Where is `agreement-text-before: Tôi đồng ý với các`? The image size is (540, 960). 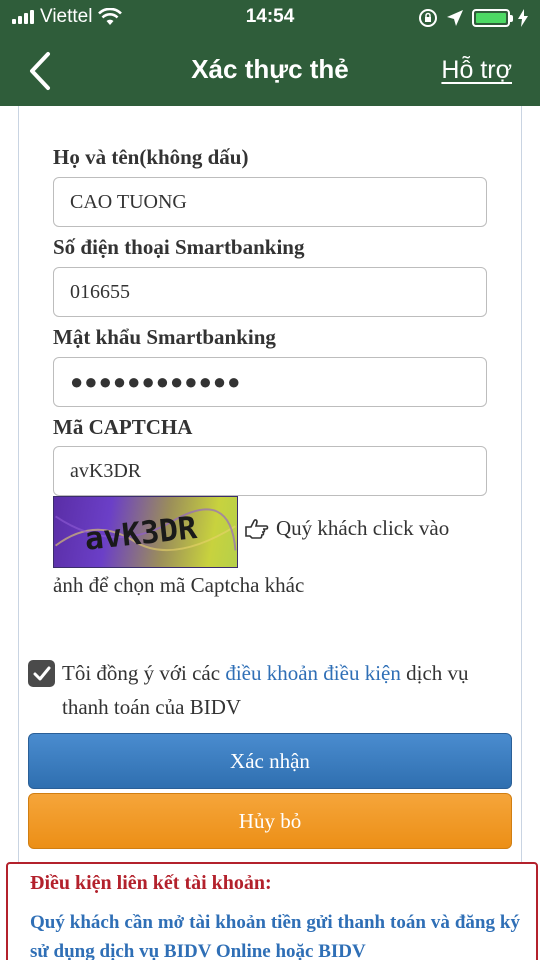
agreement-text-before: Tôi đồng ý với các is located at coordinates (144, 673).